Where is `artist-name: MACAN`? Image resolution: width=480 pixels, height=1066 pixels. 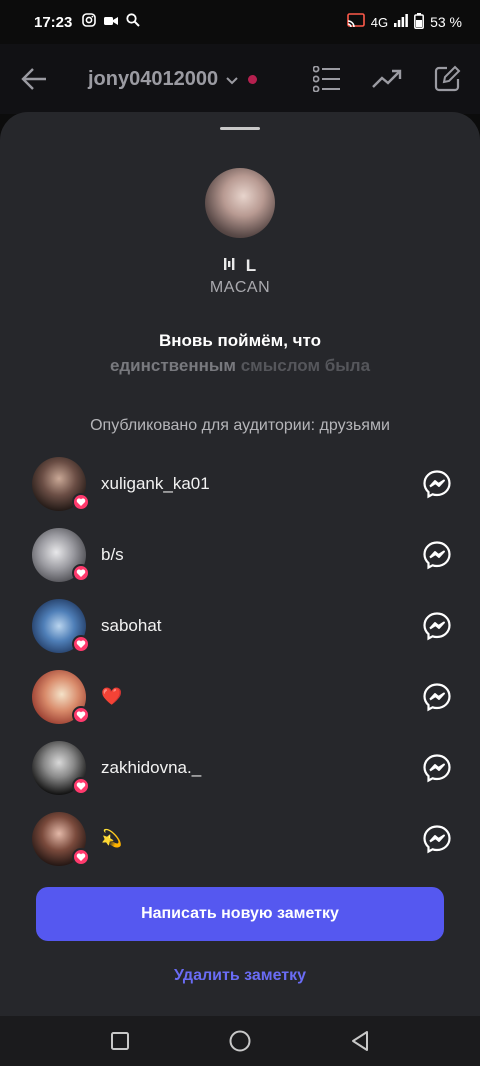 artist-name: MACAN is located at coordinates (240, 287).